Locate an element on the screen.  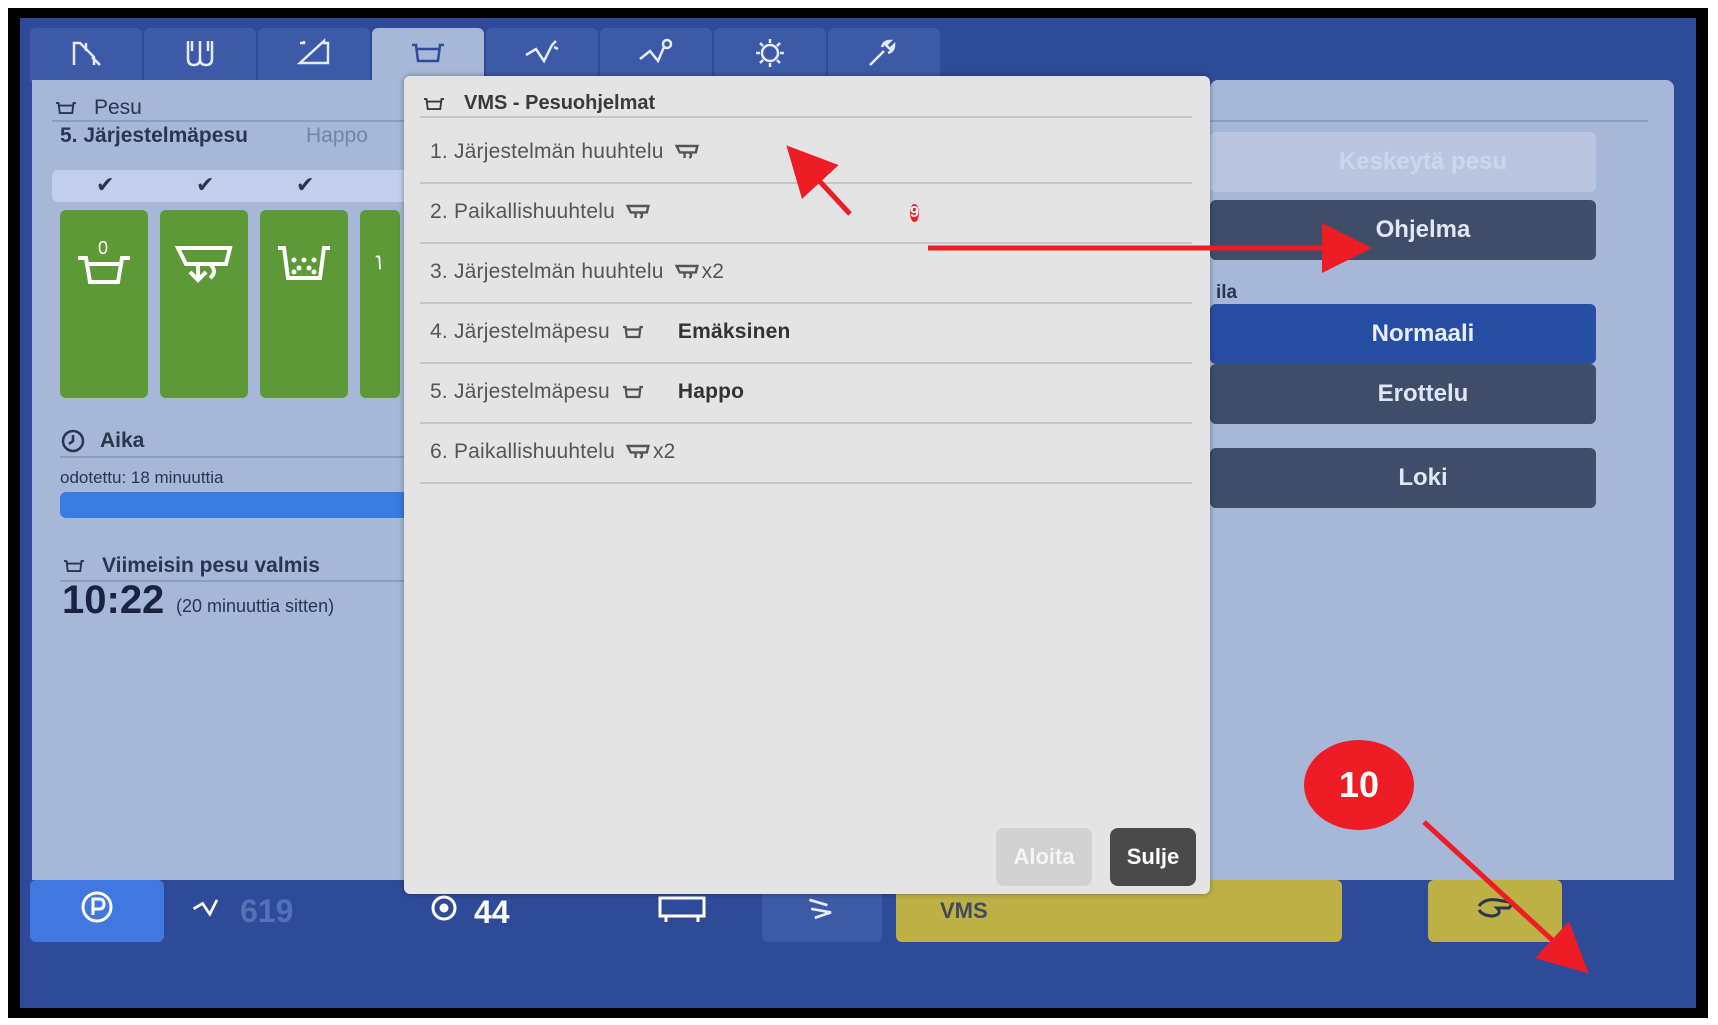
cycle-counter-value: 44 is located at coordinates (492, 911).